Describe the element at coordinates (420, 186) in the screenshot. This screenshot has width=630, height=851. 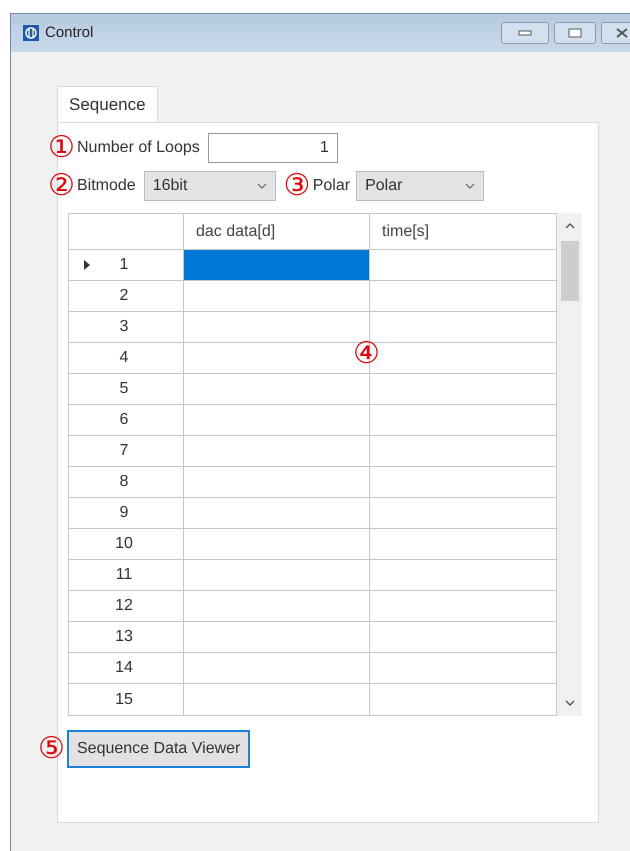
I see `dropdown: Polar` at that location.